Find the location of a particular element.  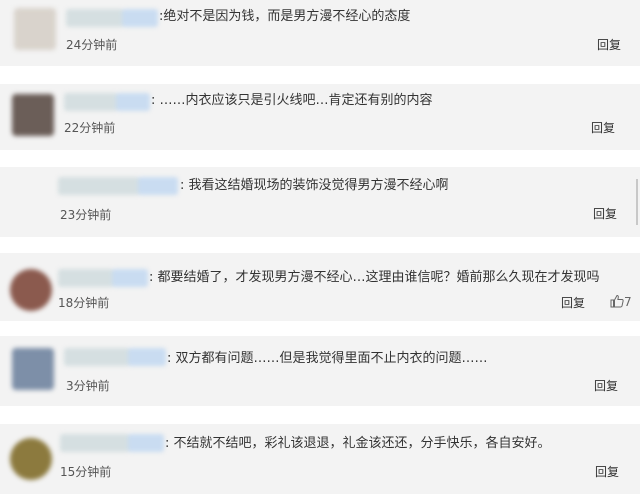

comment-text: : ……内衣应该只是引火线吧…肯定还有别的内容 is located at coordinates (292, 100).